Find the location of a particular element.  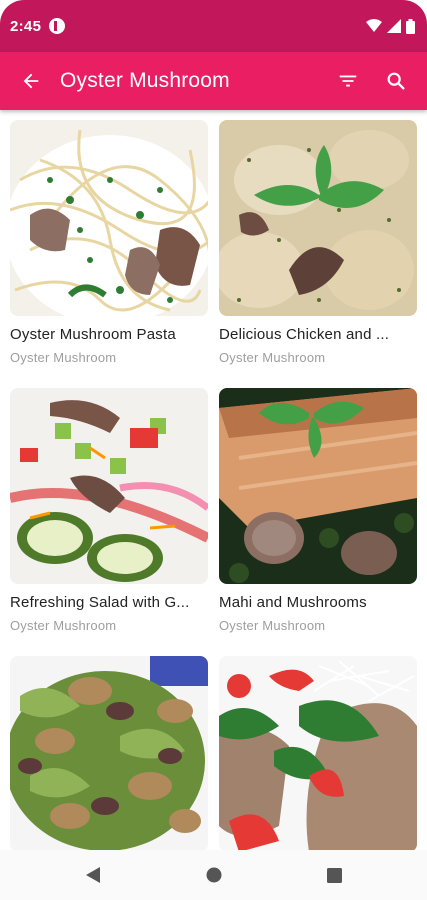

nav-home-icon is located at coordinates (214, 875).